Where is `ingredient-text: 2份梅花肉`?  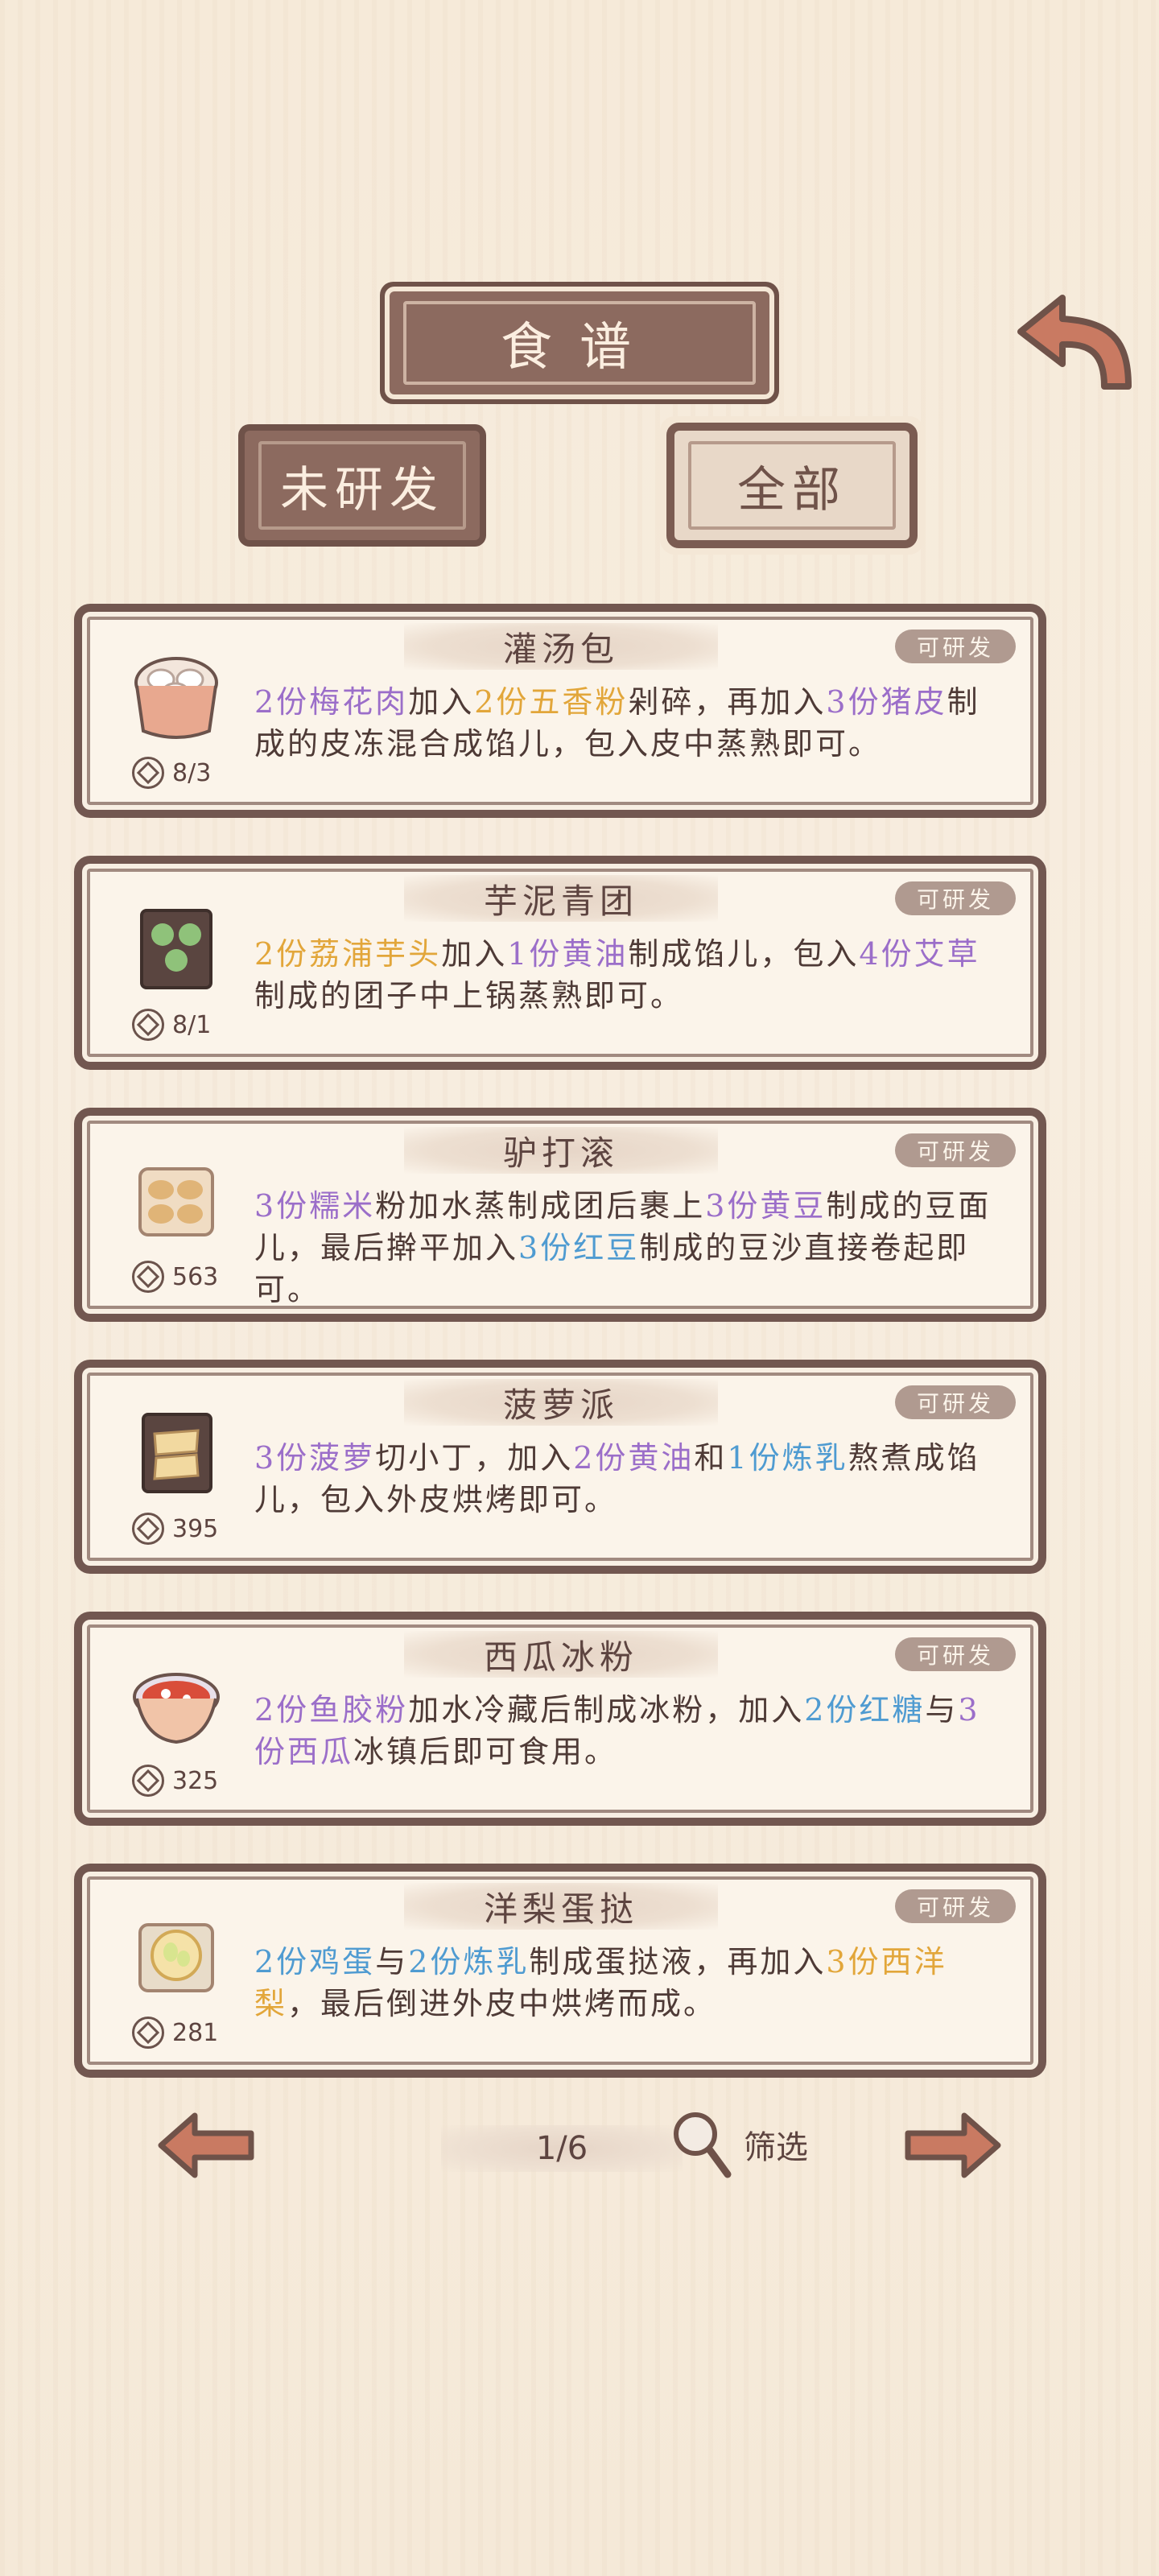
ingredient-text: 2份梅花肉 is located at coordinates (331, 702).